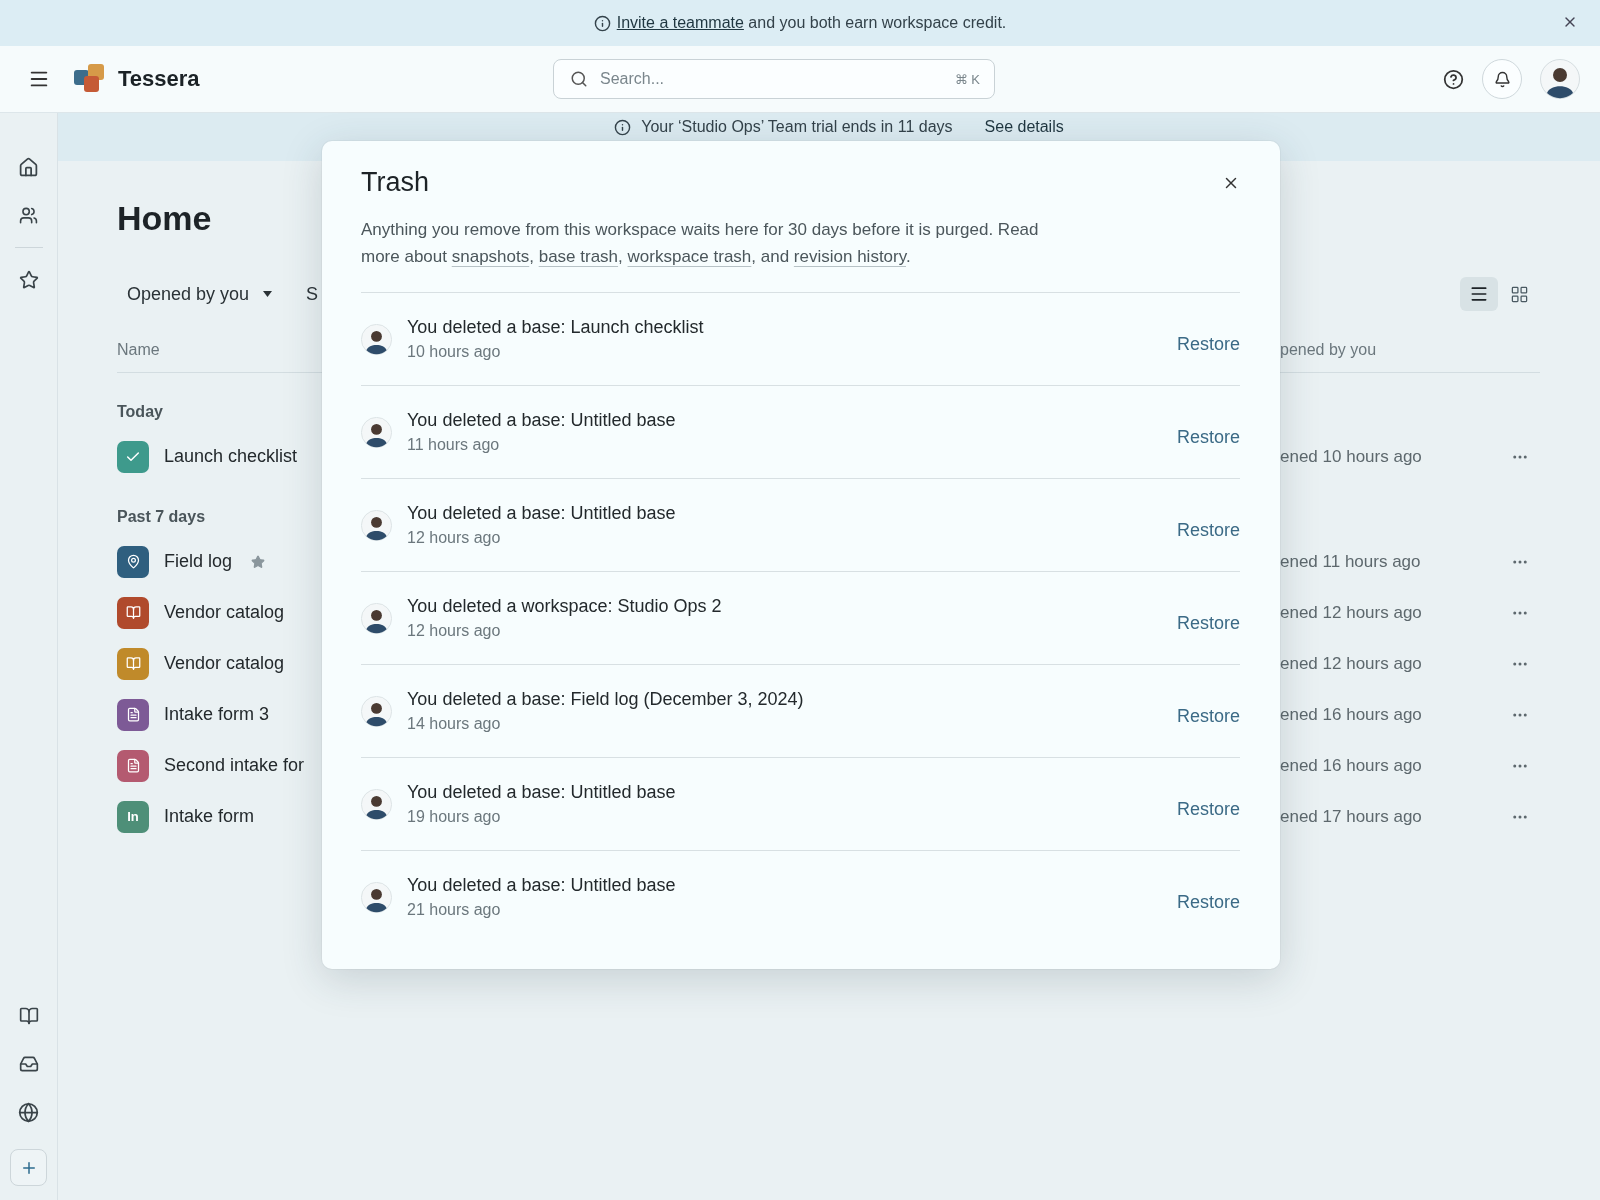  What do you see at coordinates (579, 79) in the screenshot?
I see `search-icon` at bounding box center [579, 79].